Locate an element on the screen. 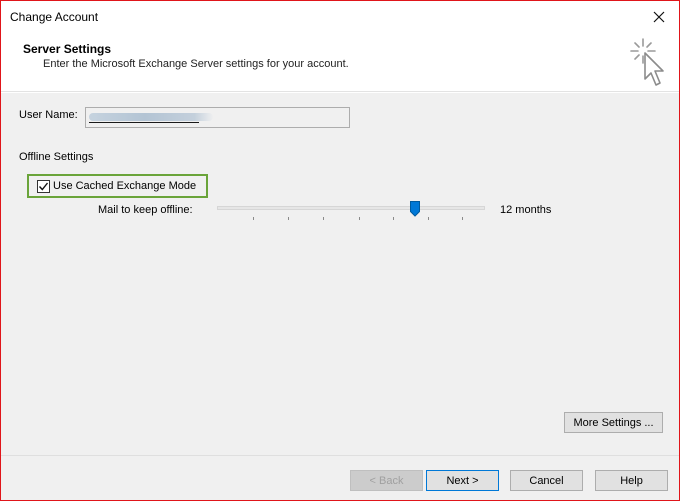  slider-track is located at coordinates (351, 208).